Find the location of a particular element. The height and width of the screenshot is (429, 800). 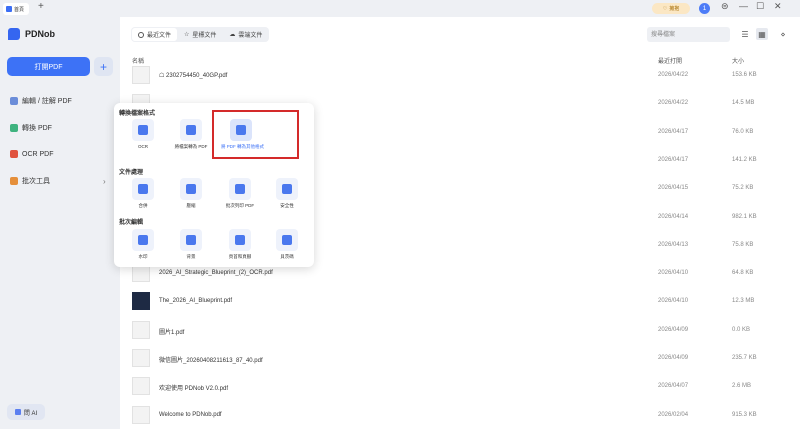

tool-watermark: 水印 is located at coordinates (143, 244).